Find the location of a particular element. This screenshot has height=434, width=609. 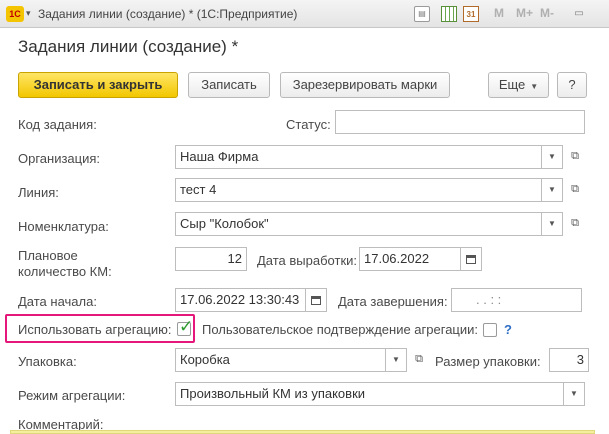

aggregation-mode-label: Режим агрегации: is located at coordinates (72, 395).